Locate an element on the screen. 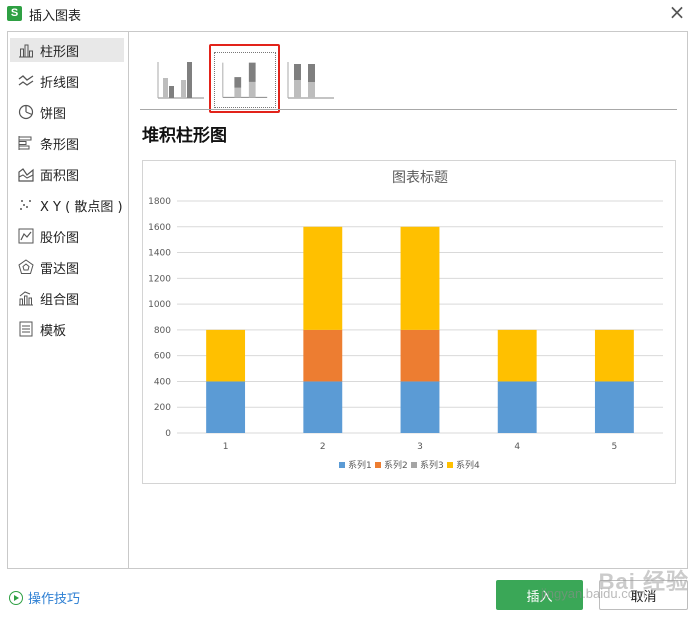 Image resolution: width=695 pixels, height=618 pixels. y-tick-label: 400 is located at coordinates (162, 382).